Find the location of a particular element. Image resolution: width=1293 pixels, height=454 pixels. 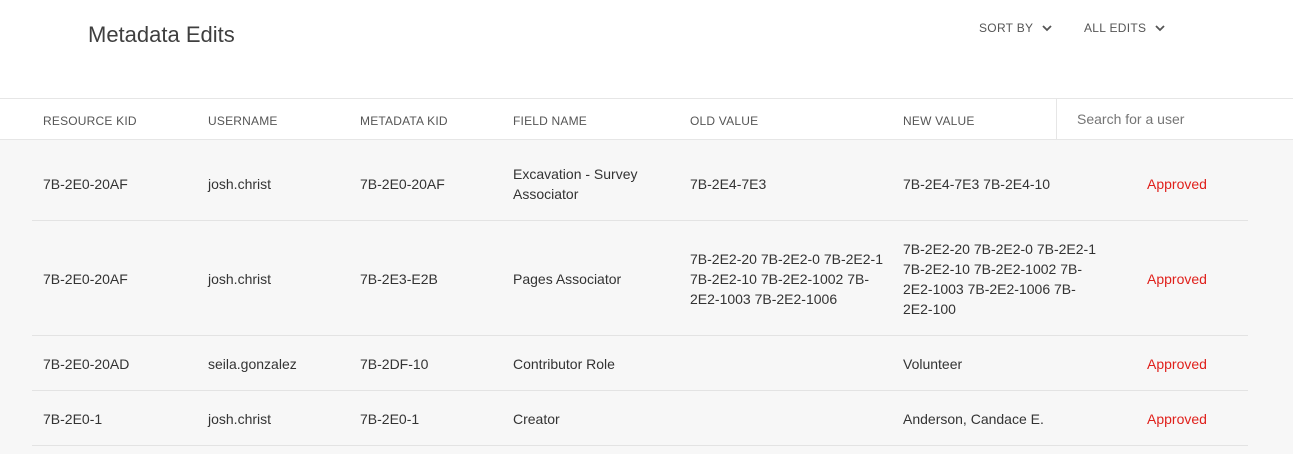

page-title: Metadata Edits is located at coordinates (161, 34).